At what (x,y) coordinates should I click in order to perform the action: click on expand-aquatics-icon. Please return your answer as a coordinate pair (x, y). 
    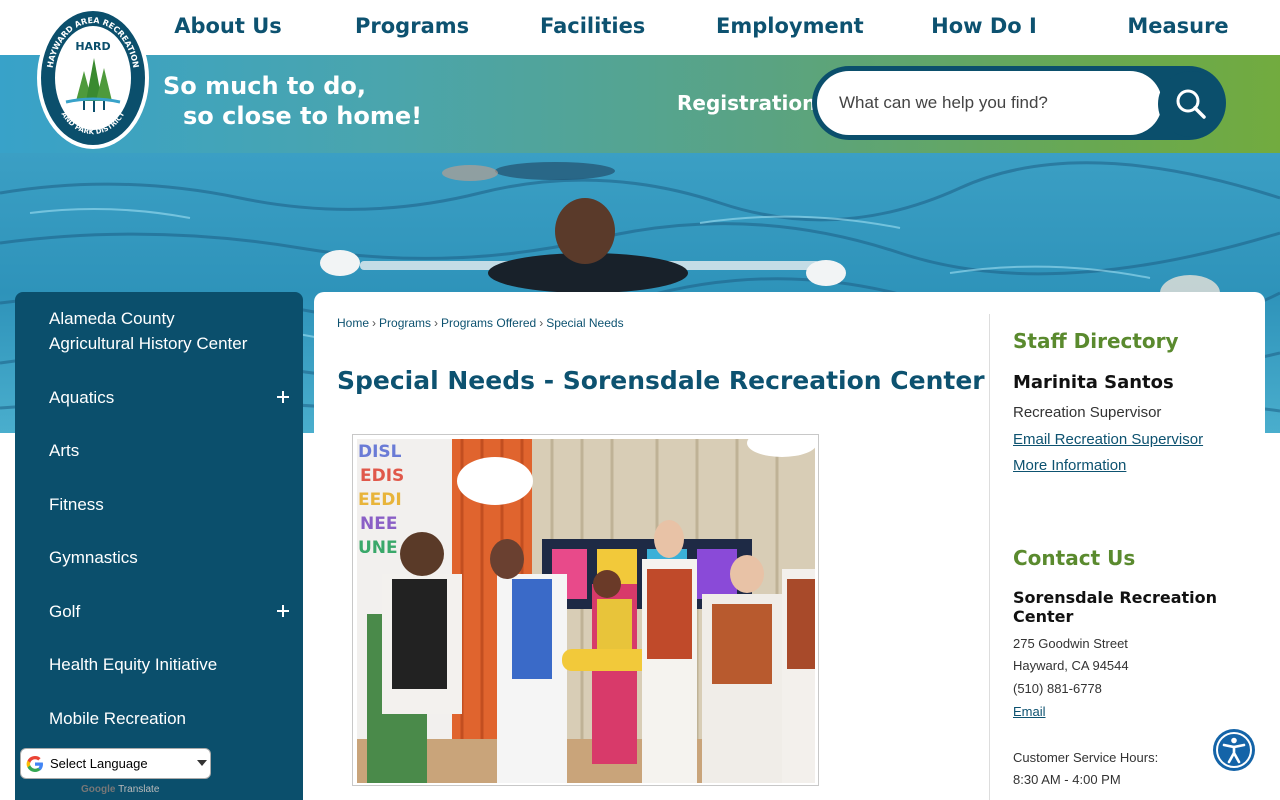
    Looking at the image, I should click on (283, 397).